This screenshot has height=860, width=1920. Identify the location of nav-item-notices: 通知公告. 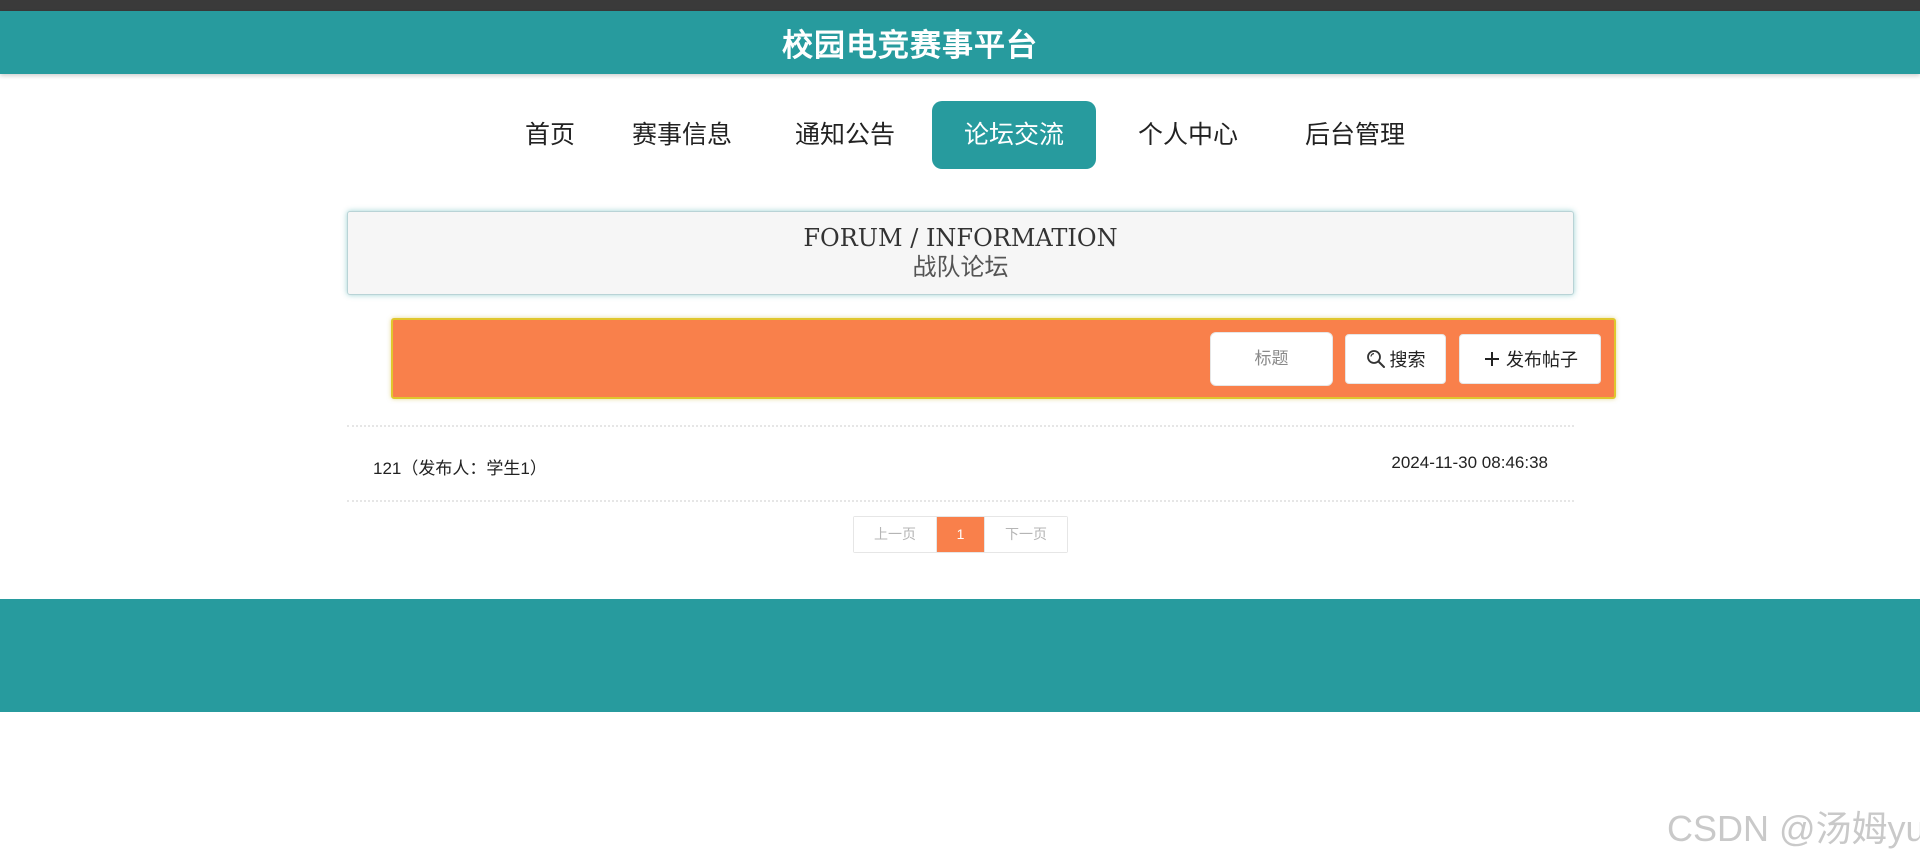
(845, 135).